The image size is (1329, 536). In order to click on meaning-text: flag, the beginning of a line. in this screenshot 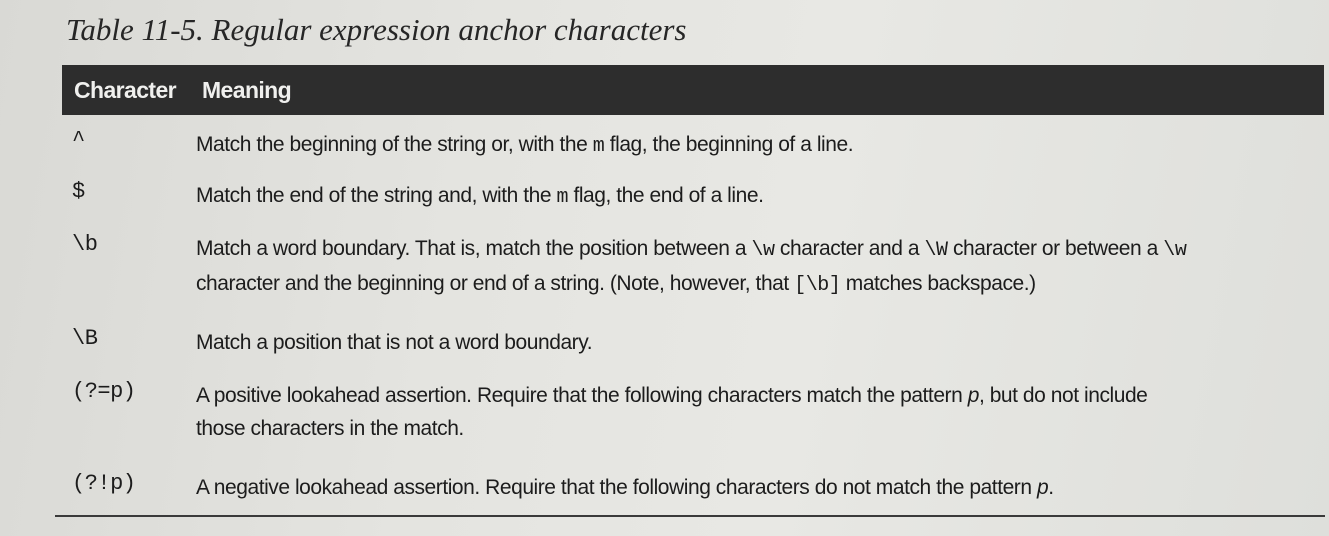, I will do `click(729, 144)`.